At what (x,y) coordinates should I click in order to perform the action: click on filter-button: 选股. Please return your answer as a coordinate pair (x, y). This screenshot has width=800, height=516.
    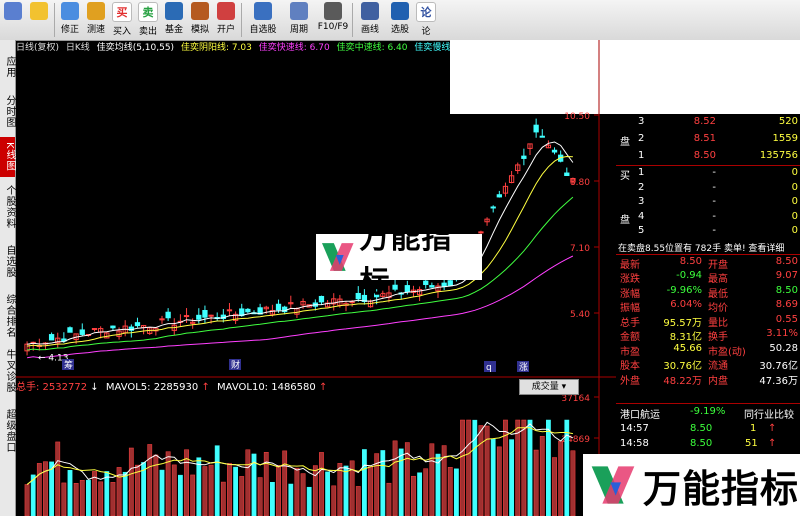
    Looking at the image, I should click on (400, 19).